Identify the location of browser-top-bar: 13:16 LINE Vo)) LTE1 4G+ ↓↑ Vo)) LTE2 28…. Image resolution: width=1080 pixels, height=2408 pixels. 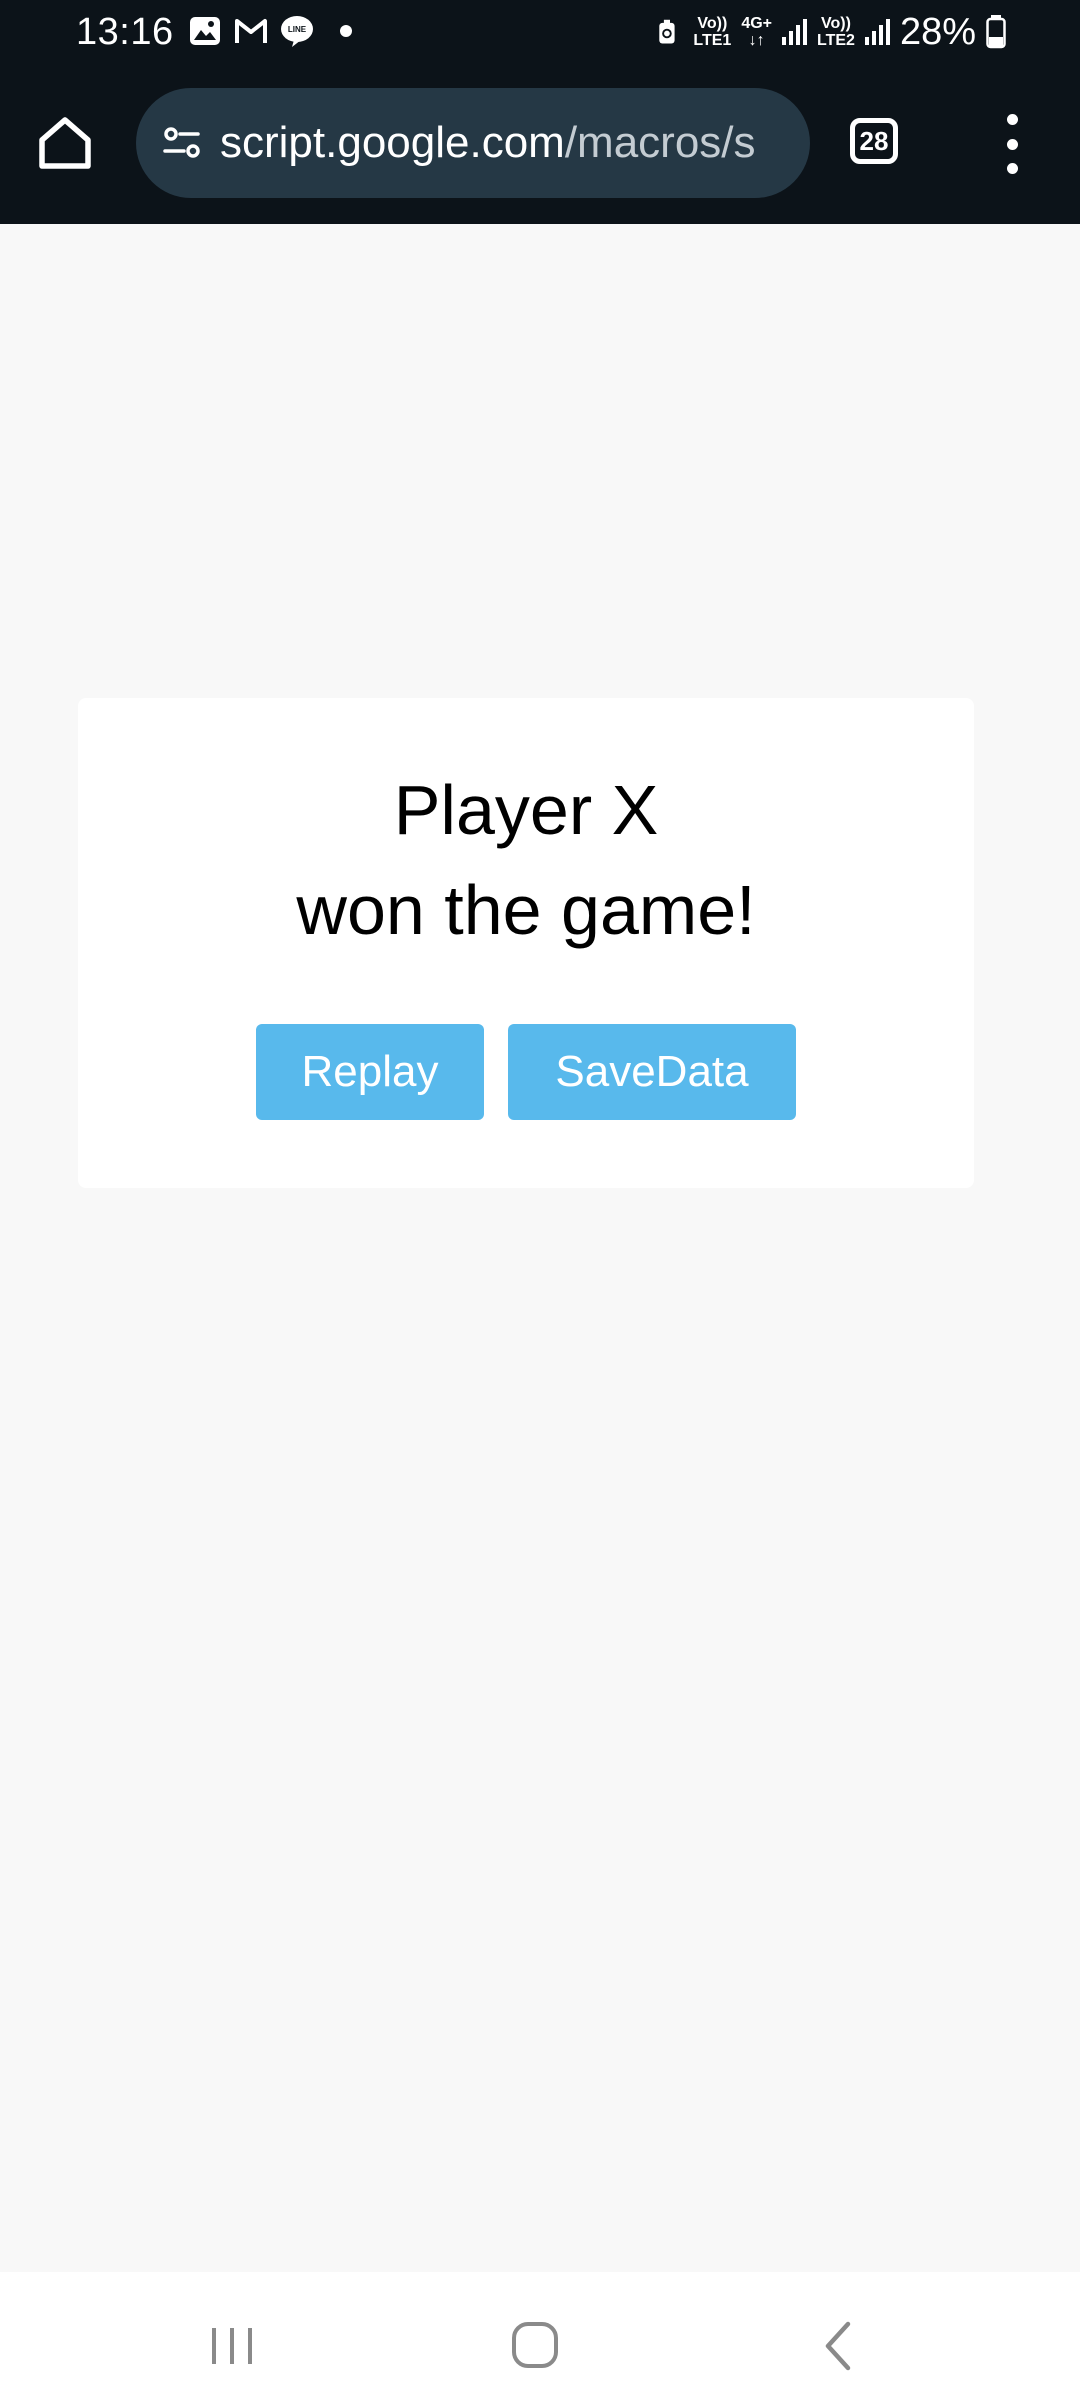
(540, 112).